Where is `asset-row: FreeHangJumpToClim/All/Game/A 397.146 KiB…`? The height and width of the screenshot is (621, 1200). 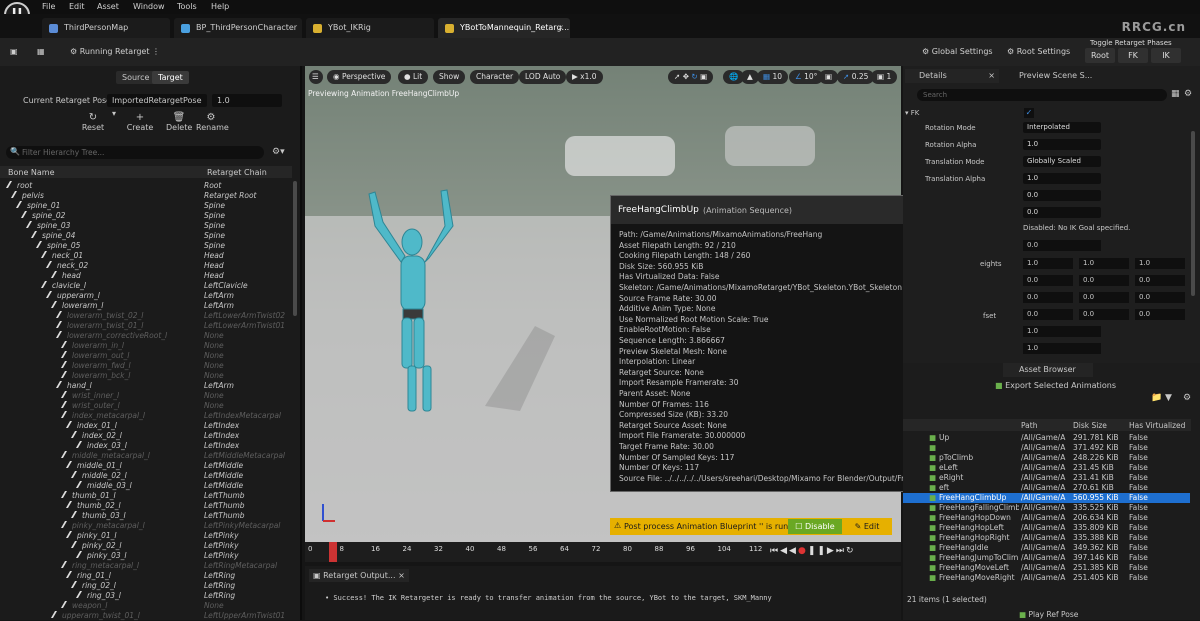 asset-row: FreeHangJumpToClim/All/Game/A 397.146 KiB… is located at coordinates (1046, 558).